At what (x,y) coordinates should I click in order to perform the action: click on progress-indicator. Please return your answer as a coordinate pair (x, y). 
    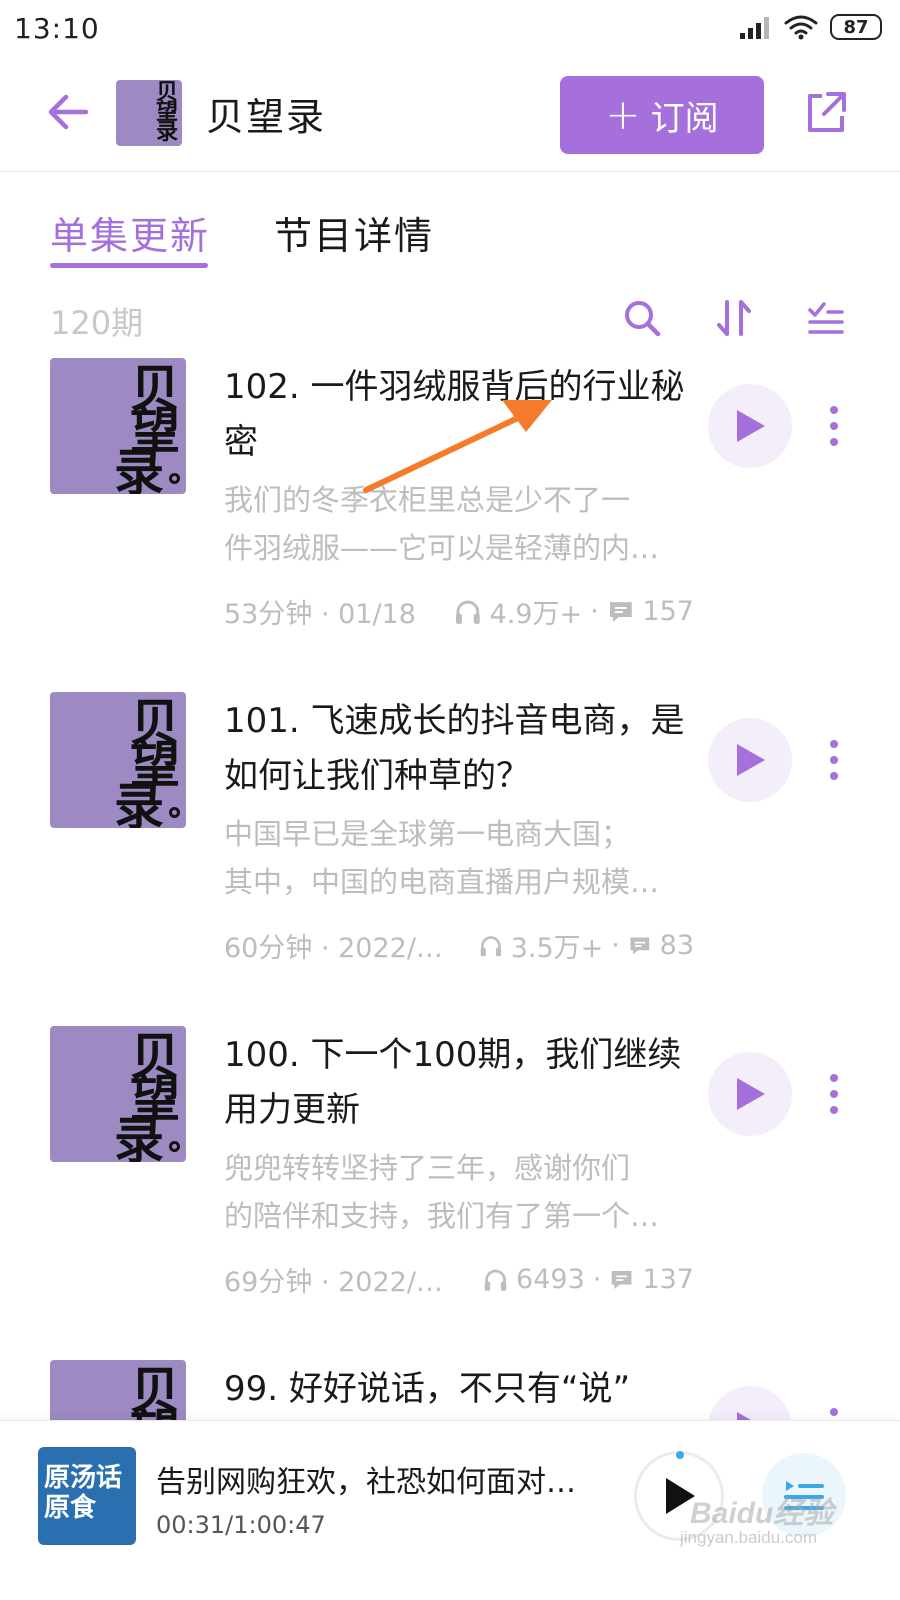
    Looking at the image, I should click on (680, 1455).